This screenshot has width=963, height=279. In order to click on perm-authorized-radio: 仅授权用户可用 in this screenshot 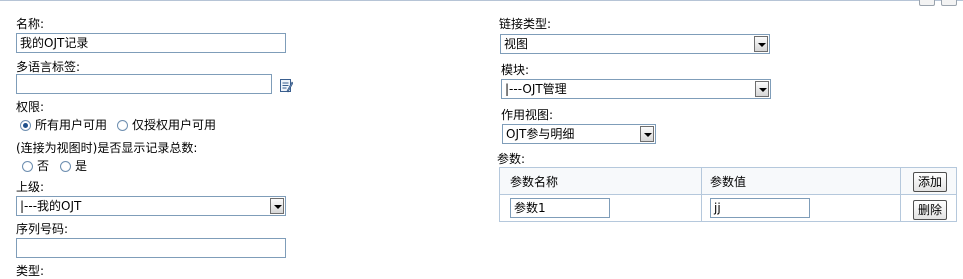, I will do `click(166, 125)`.